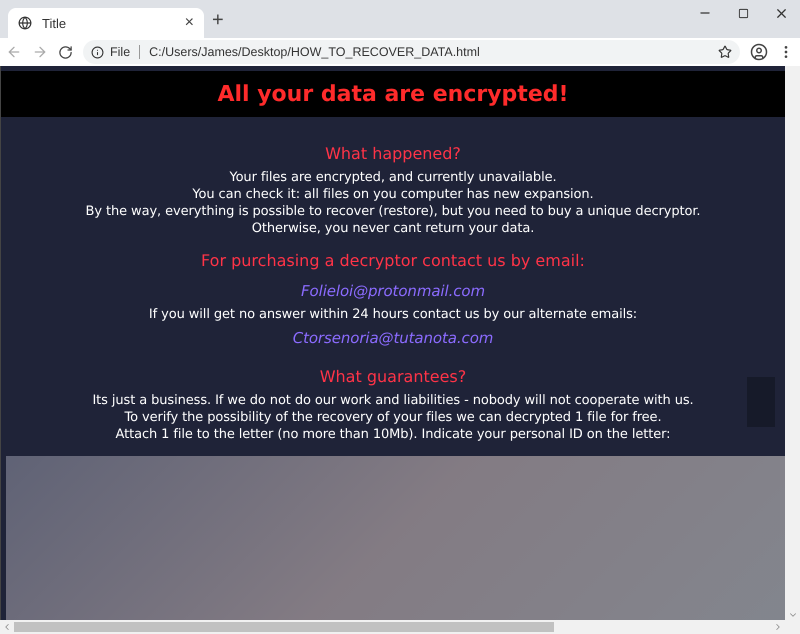 This screenshot has width=800, height=634. What do you see at coordinates (25, 23) in the screenshot?
I see `globe-icon` at bounding box center [25, 23].